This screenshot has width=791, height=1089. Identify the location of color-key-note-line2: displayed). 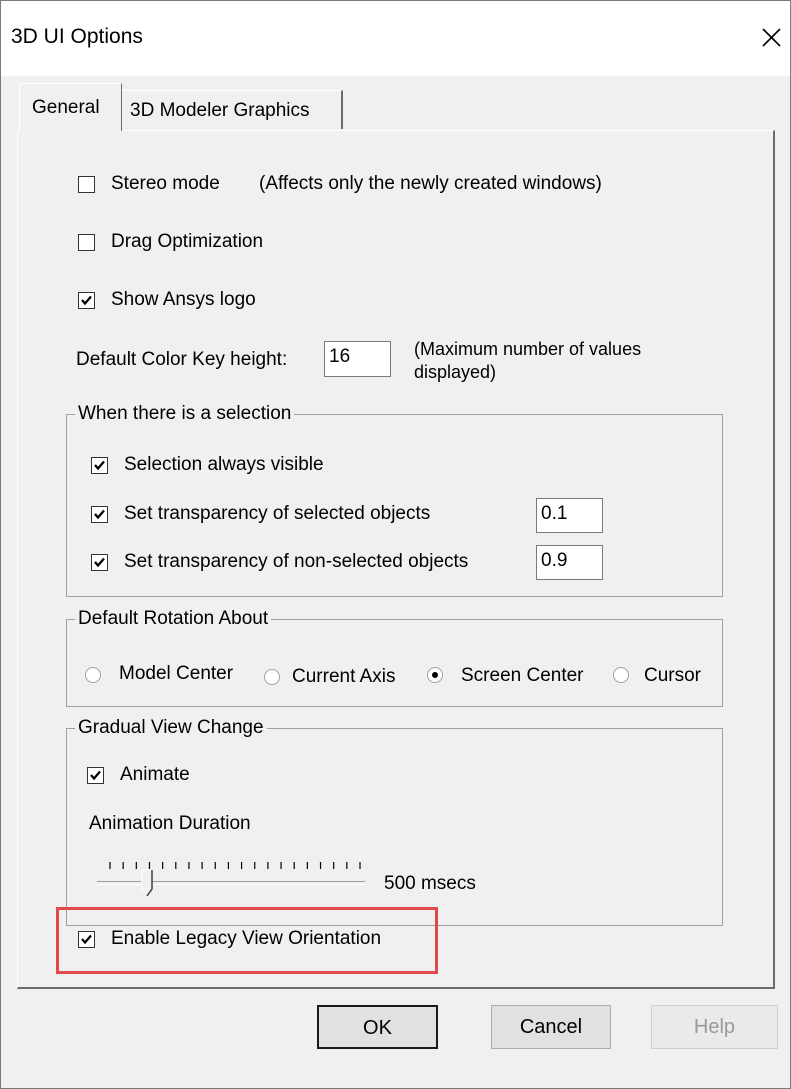
(455, 372).